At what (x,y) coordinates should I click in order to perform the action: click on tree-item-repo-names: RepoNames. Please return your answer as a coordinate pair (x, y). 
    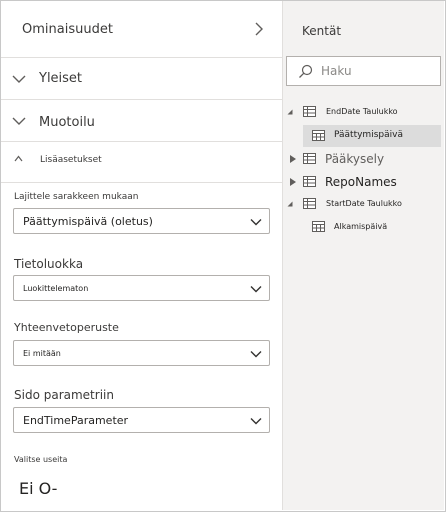
    Looking at the image, I should click on (363, 182).